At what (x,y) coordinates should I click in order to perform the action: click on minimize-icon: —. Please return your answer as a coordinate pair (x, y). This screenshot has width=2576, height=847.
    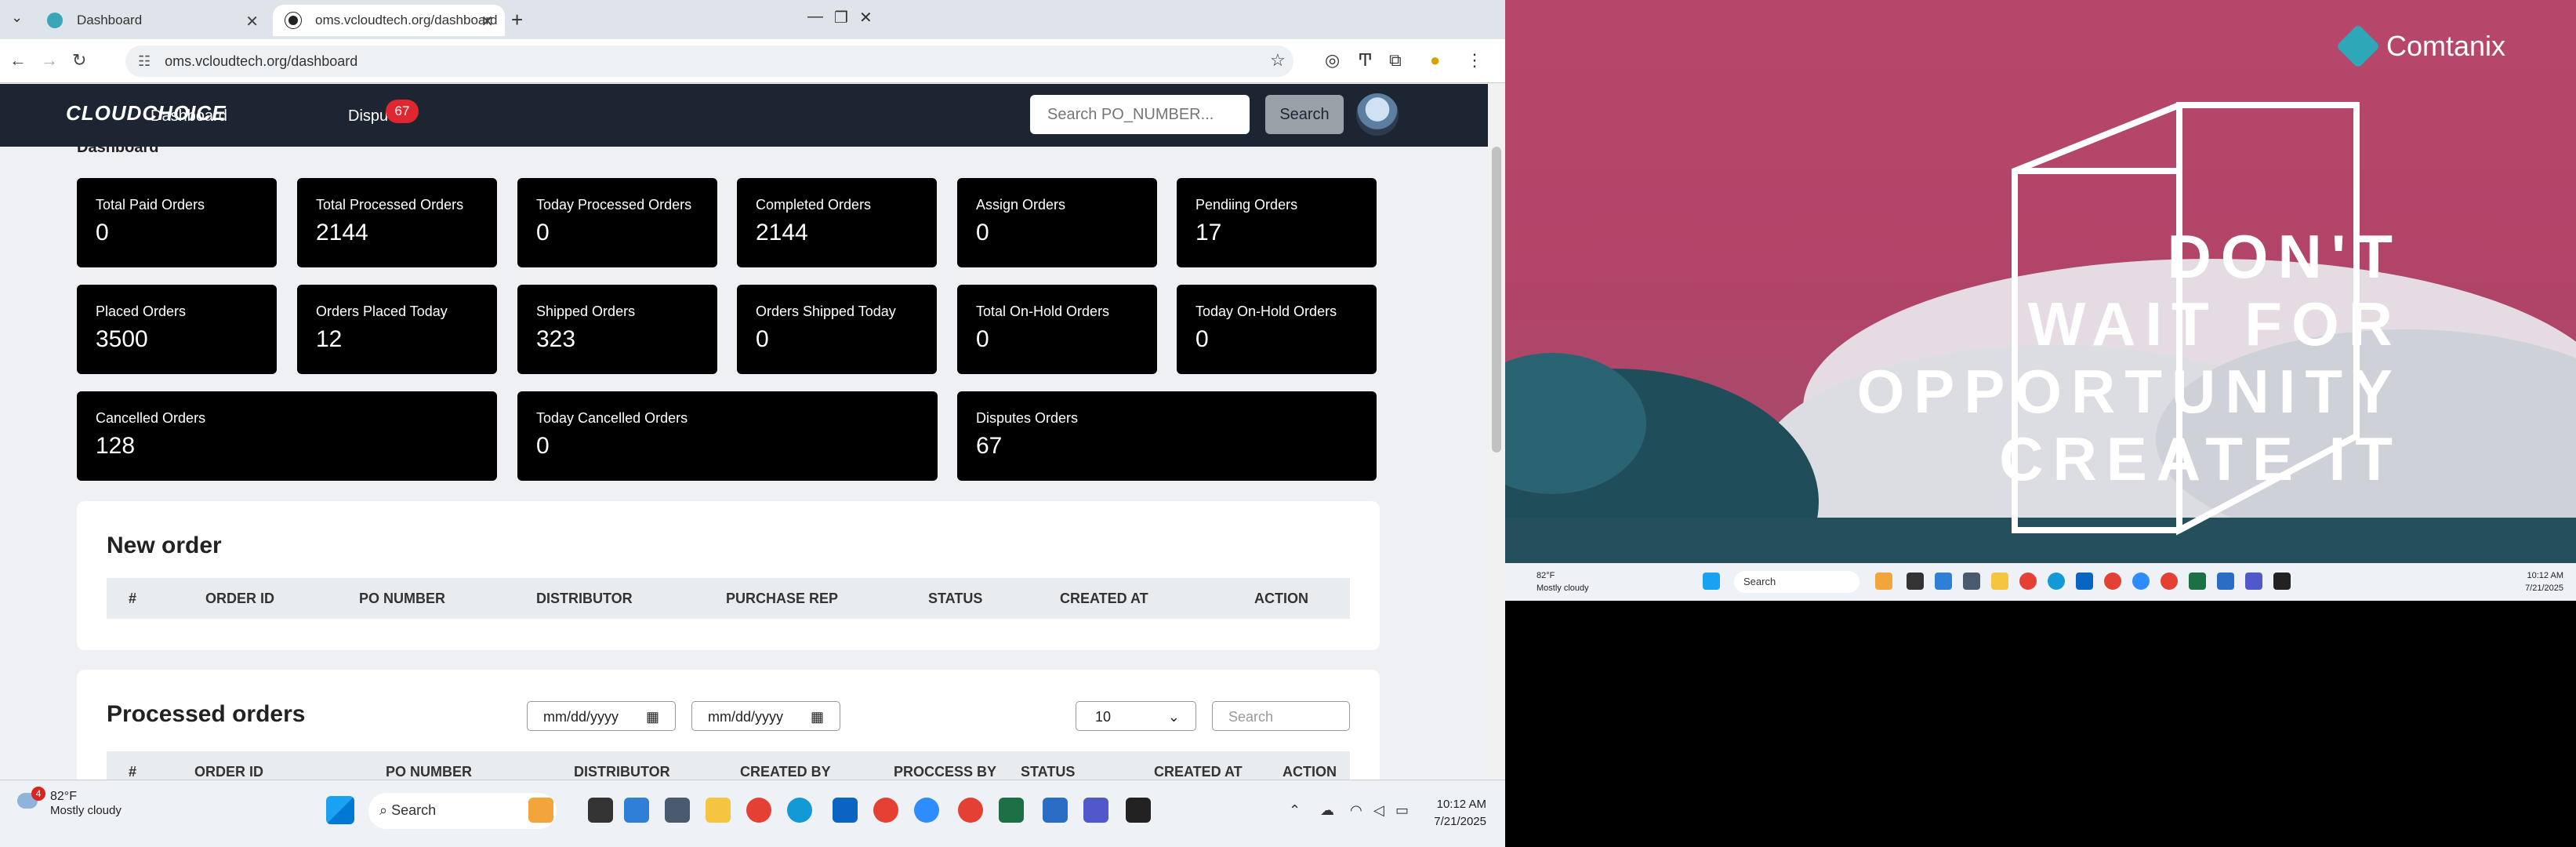
    Looking at the image, I should click on (815, 17).